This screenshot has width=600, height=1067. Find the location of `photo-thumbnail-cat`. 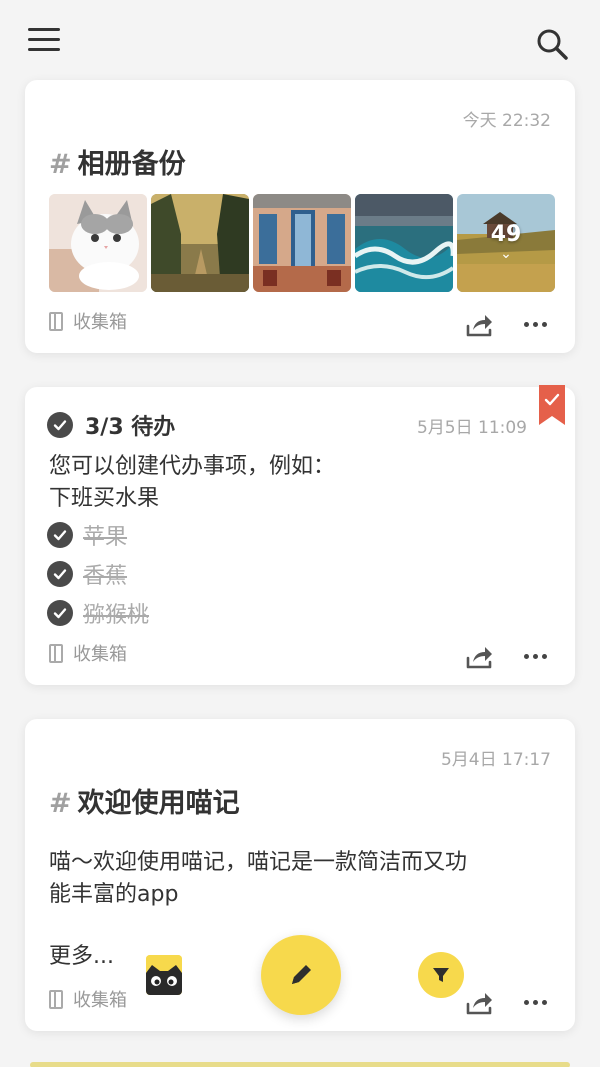

photo-thumbnail-cat is located at coordinates (98, 243).